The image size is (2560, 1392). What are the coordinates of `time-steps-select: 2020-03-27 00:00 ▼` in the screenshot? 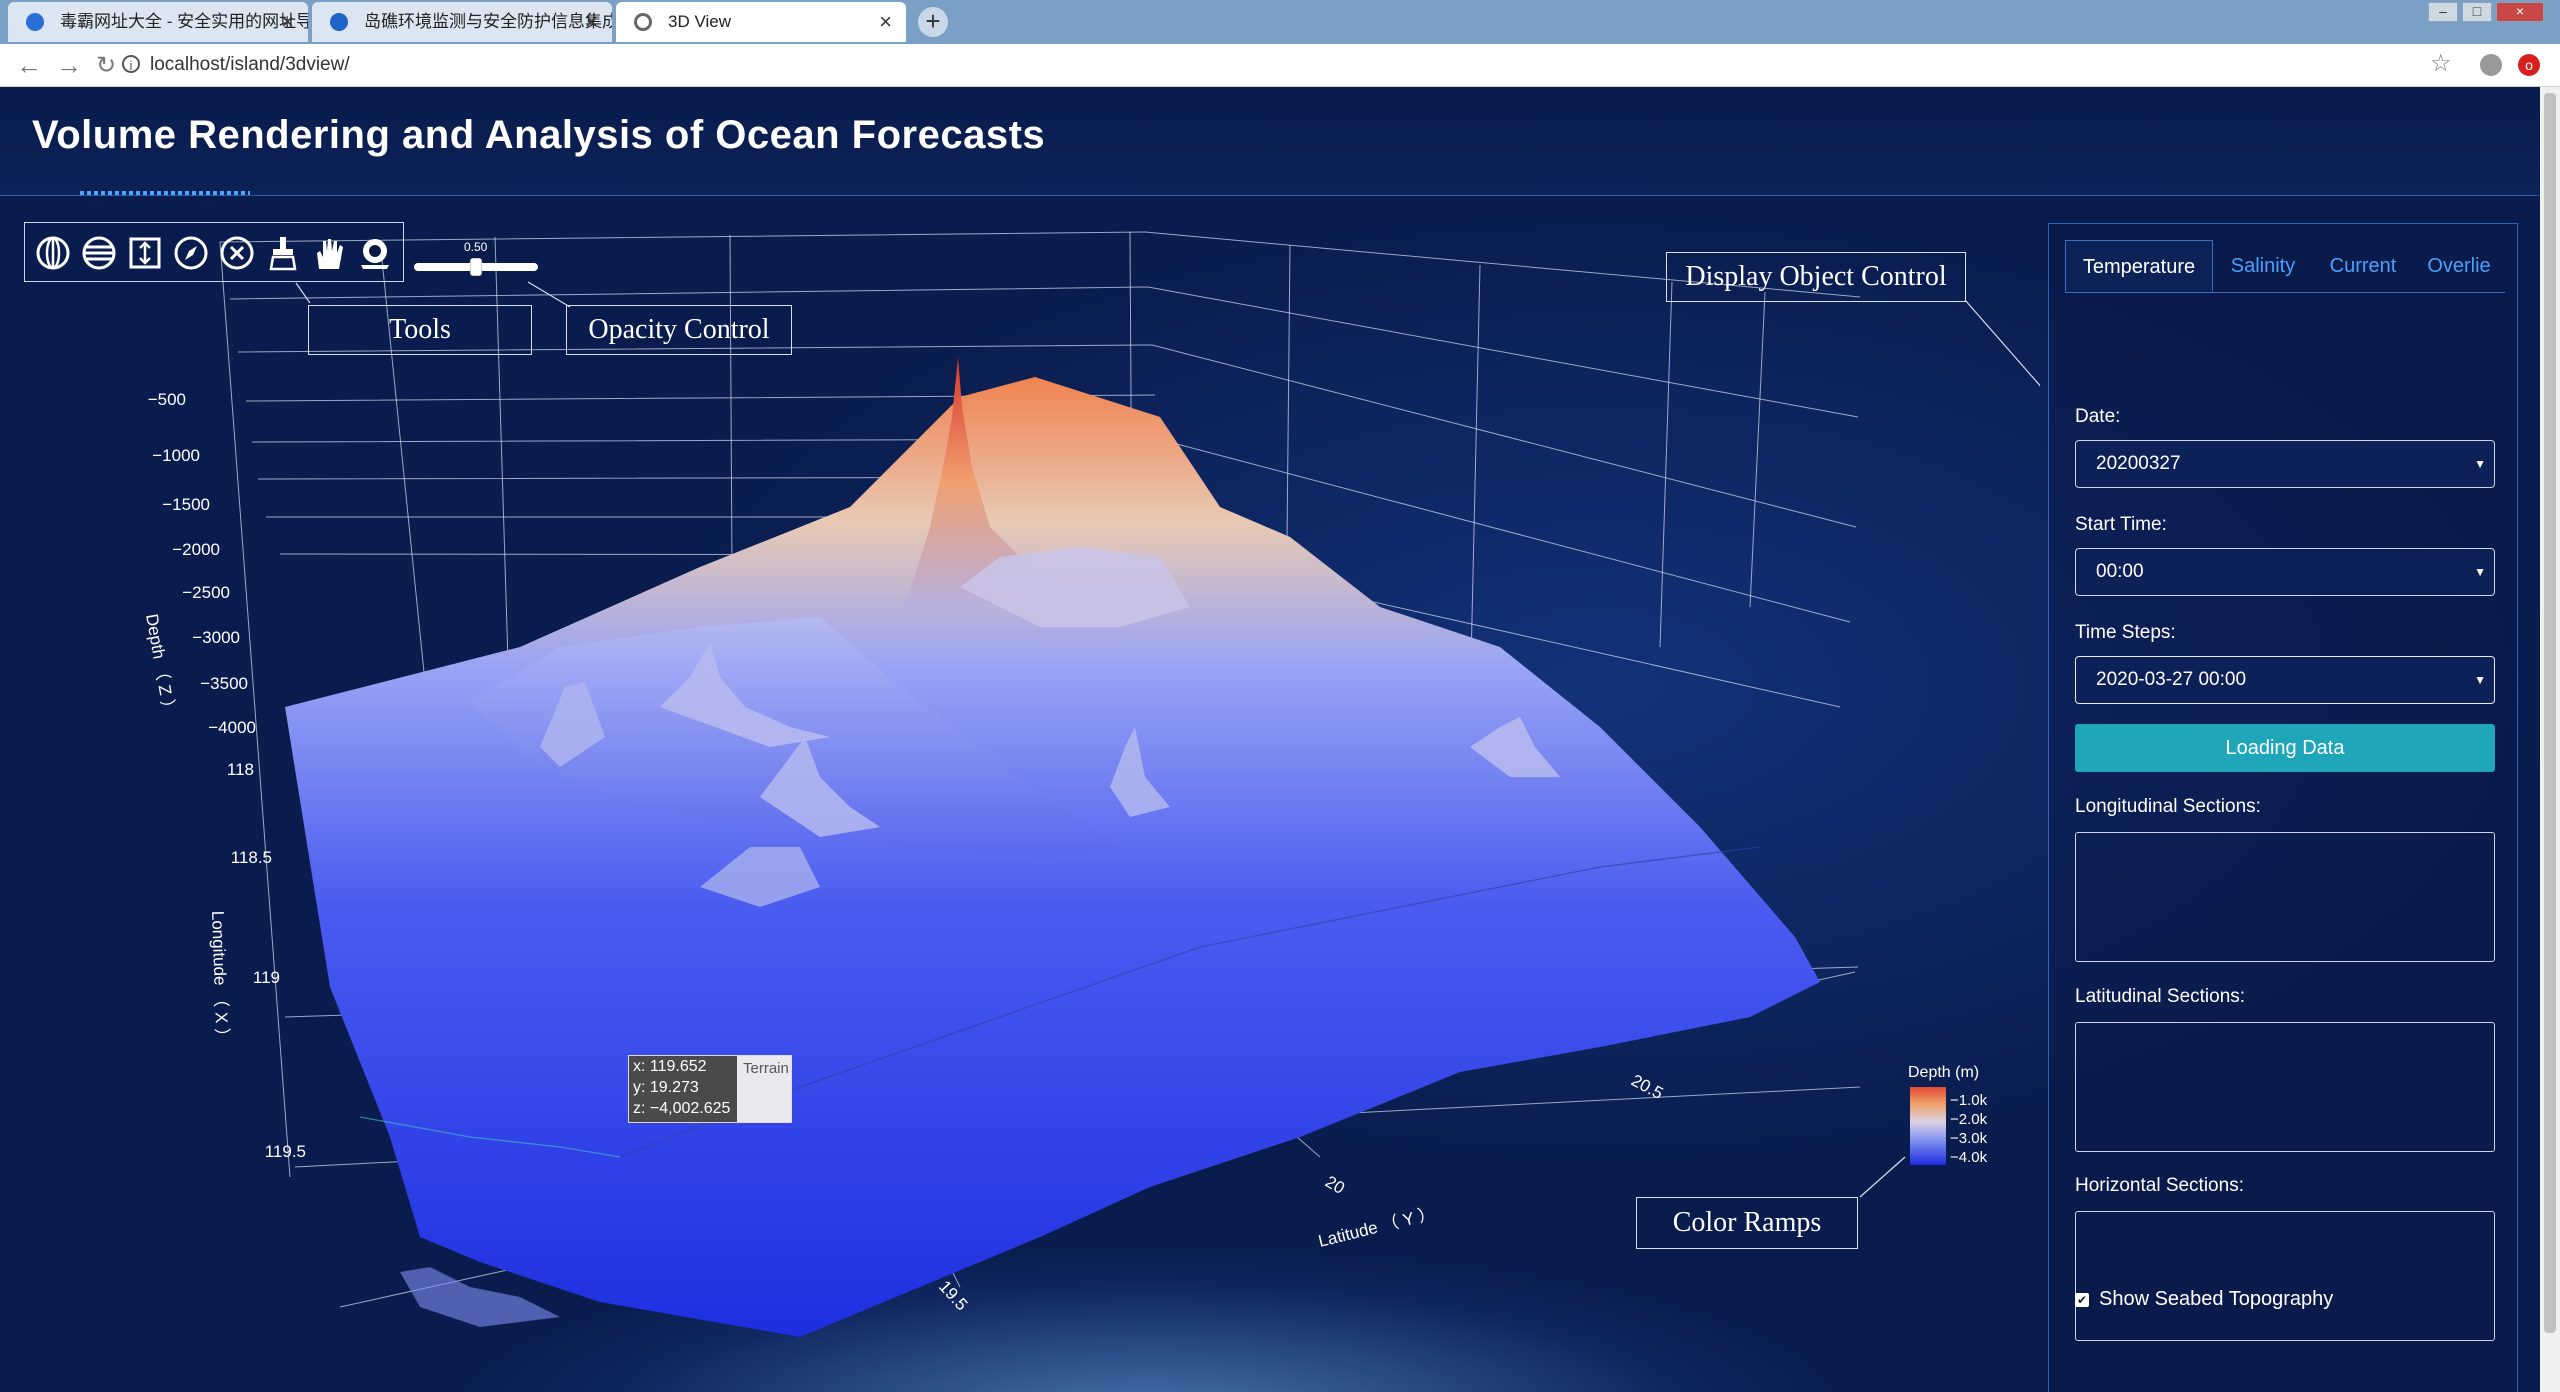 It's located at (2285, 680).